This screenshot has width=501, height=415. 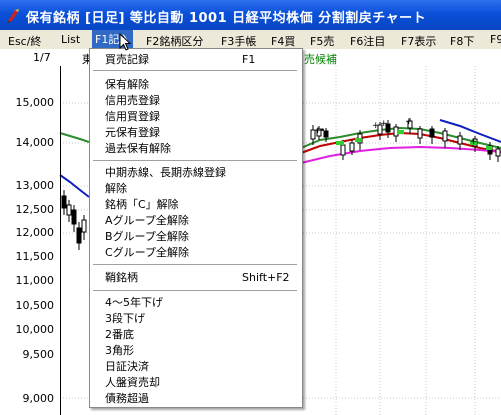 I want to click on menu-item-settlement: 日証決済, so click(x=127, y=367).